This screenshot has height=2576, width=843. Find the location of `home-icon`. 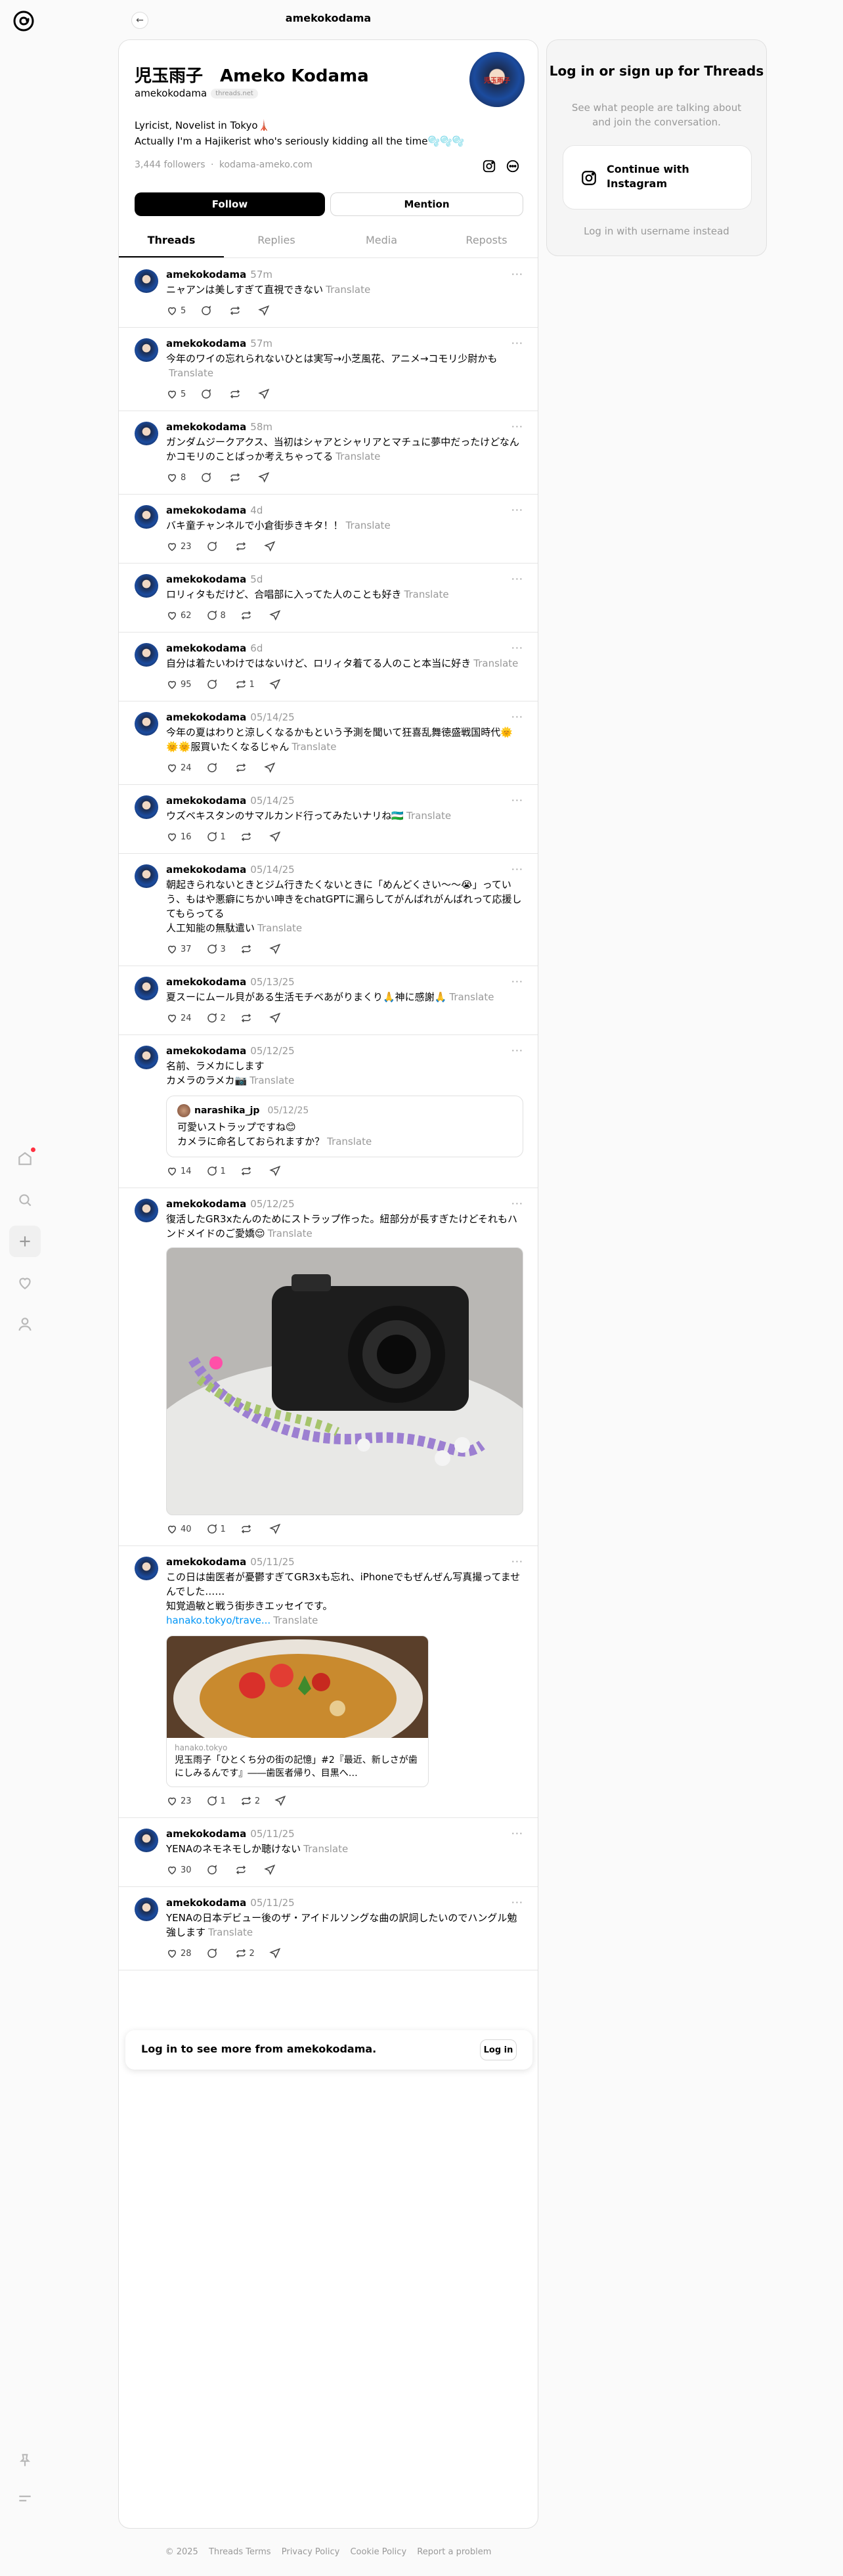

home-icon is located at coordinates (25, 1158).